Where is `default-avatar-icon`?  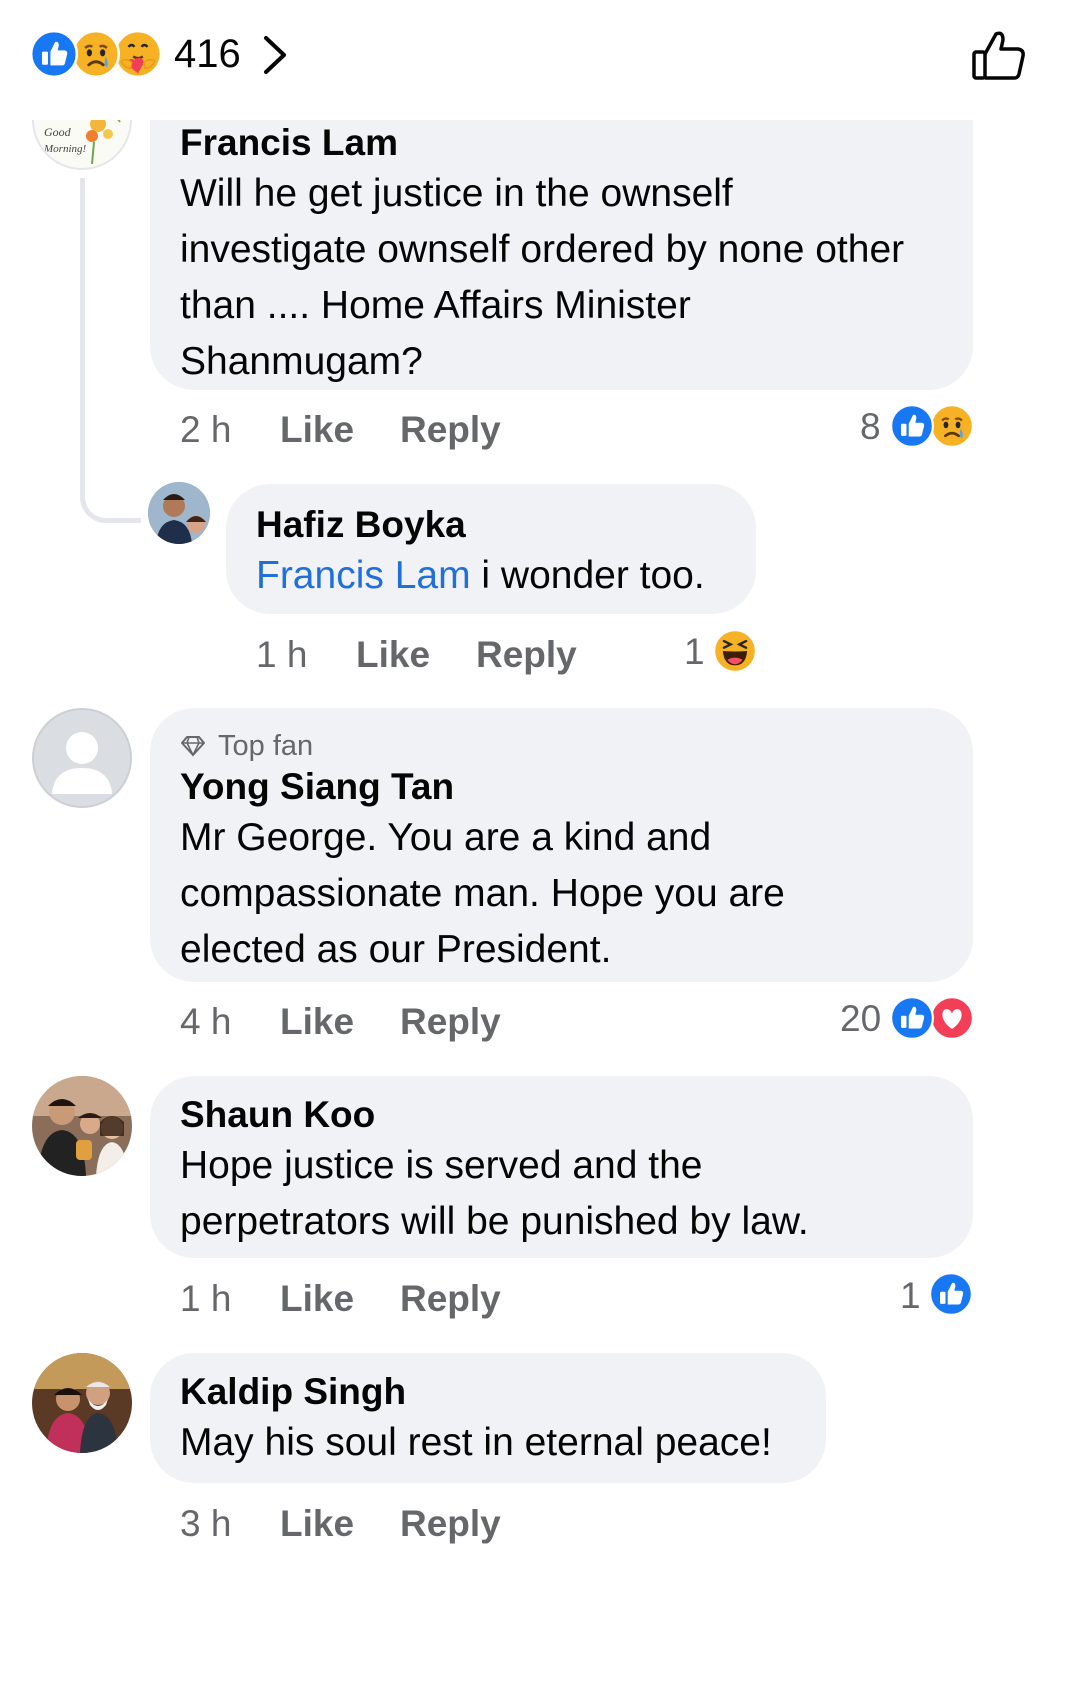
default-avatar-icon is located at coordinates (82, 763).